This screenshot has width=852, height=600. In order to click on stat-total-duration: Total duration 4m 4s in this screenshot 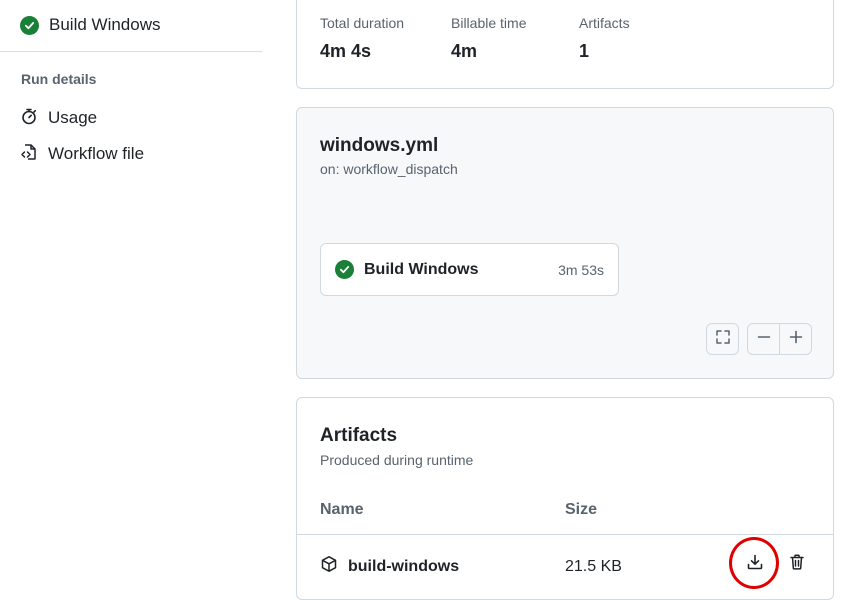, I will do `click(362, 38)`.